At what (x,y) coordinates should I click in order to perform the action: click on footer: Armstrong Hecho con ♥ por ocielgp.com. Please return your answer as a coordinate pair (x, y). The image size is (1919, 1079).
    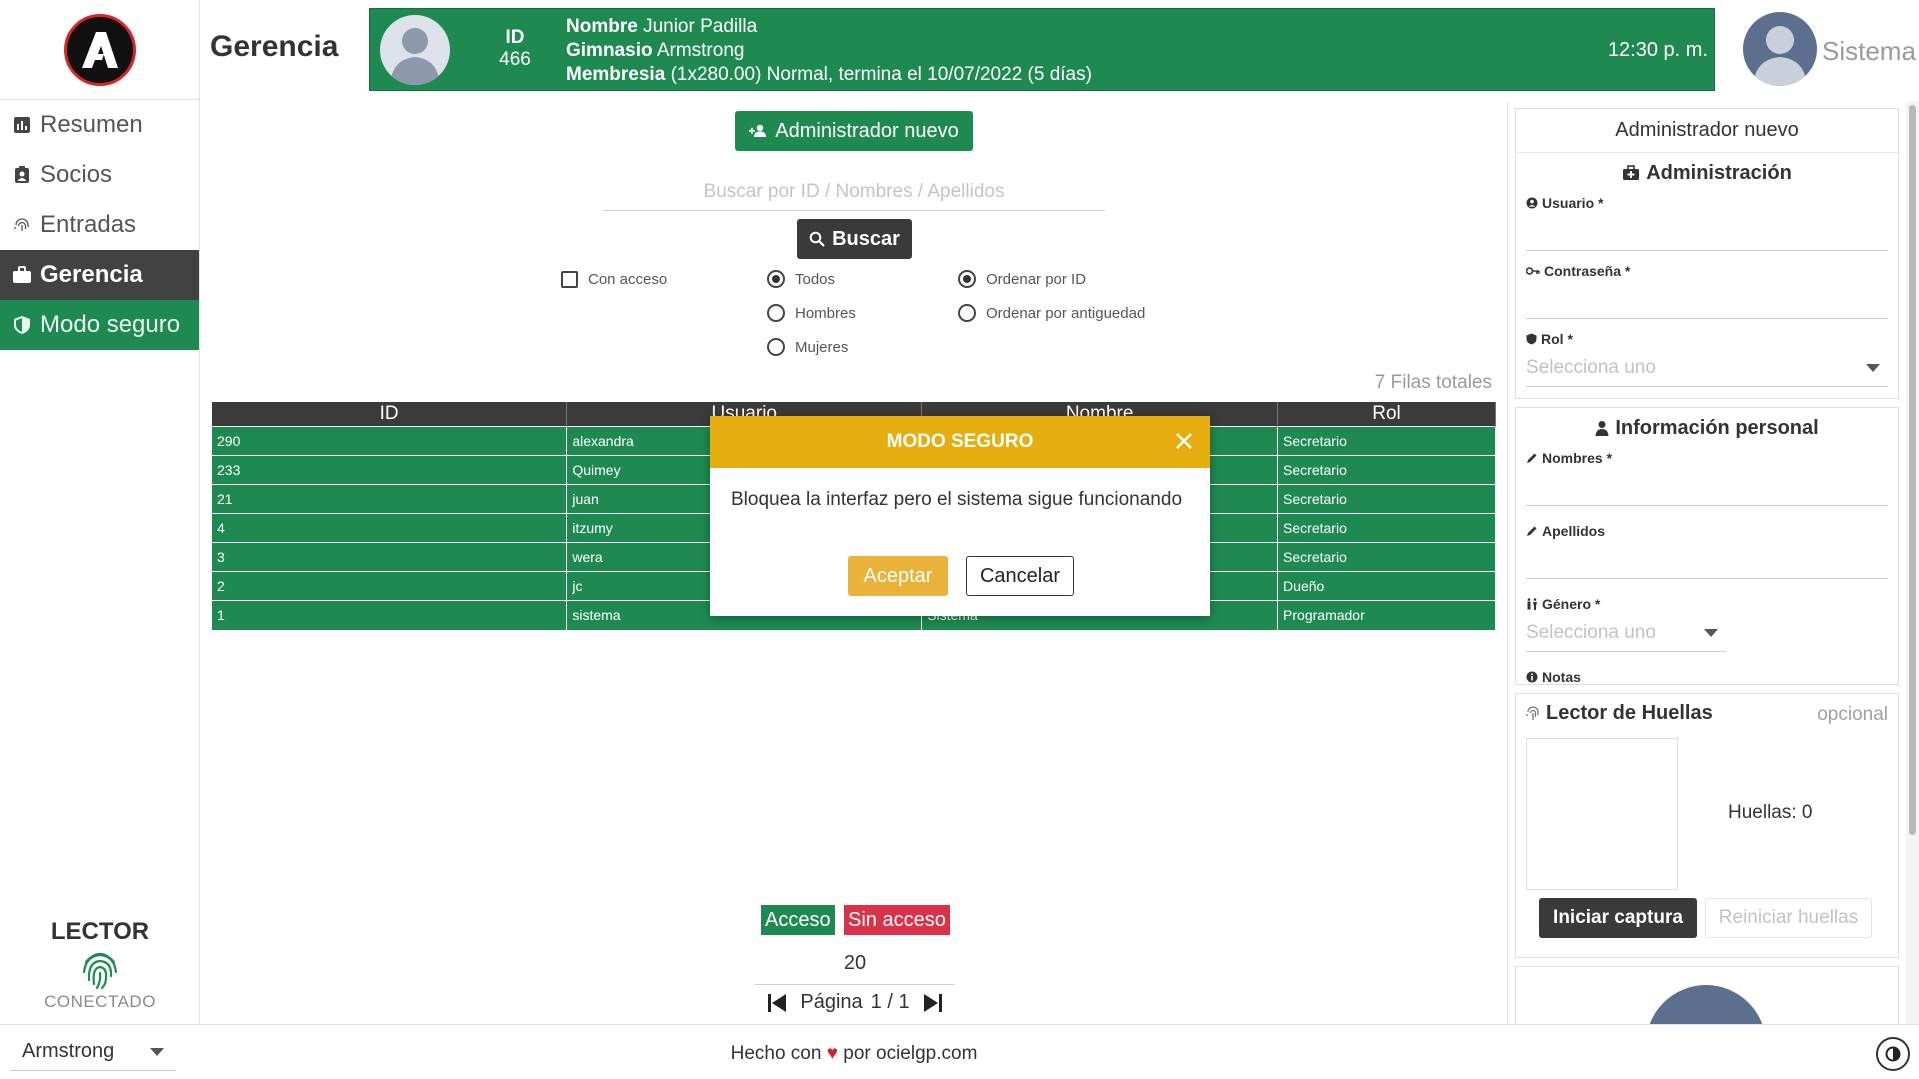
    Looking at the image, I should click on (959, 1051).